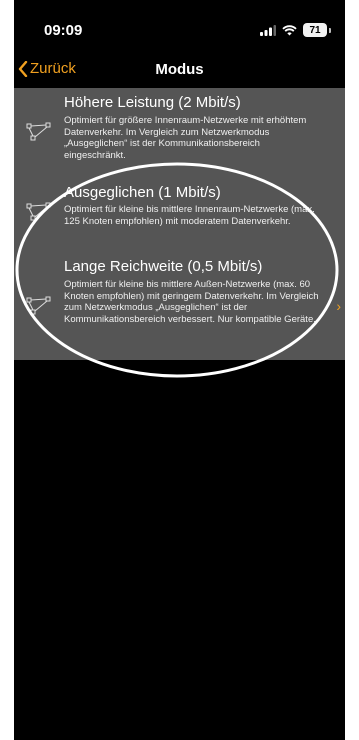  I want to click on signal-icon, so click(268, 30).